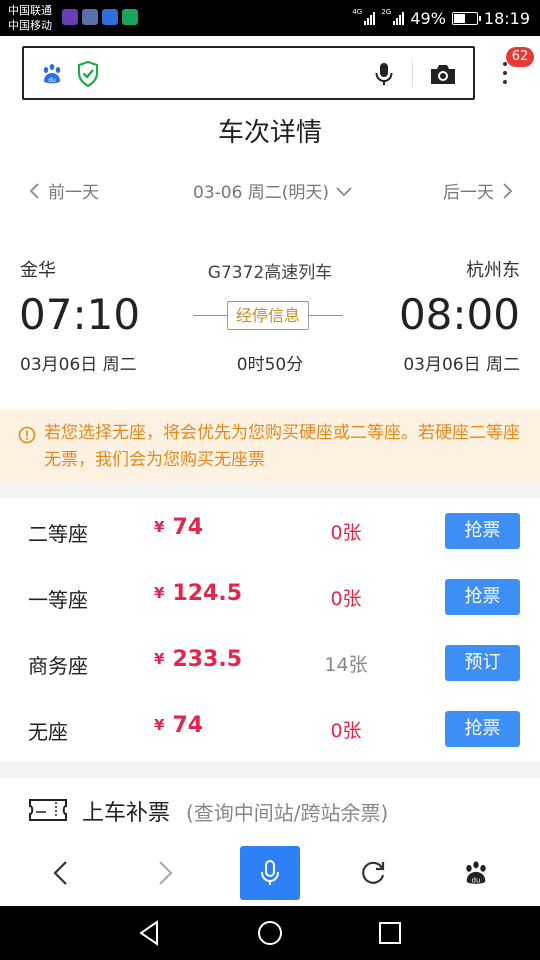 The image size is (540, 960). Describe the element at coordinates (70, 17) in the screenshot. I see `video-app-icon` at that location.